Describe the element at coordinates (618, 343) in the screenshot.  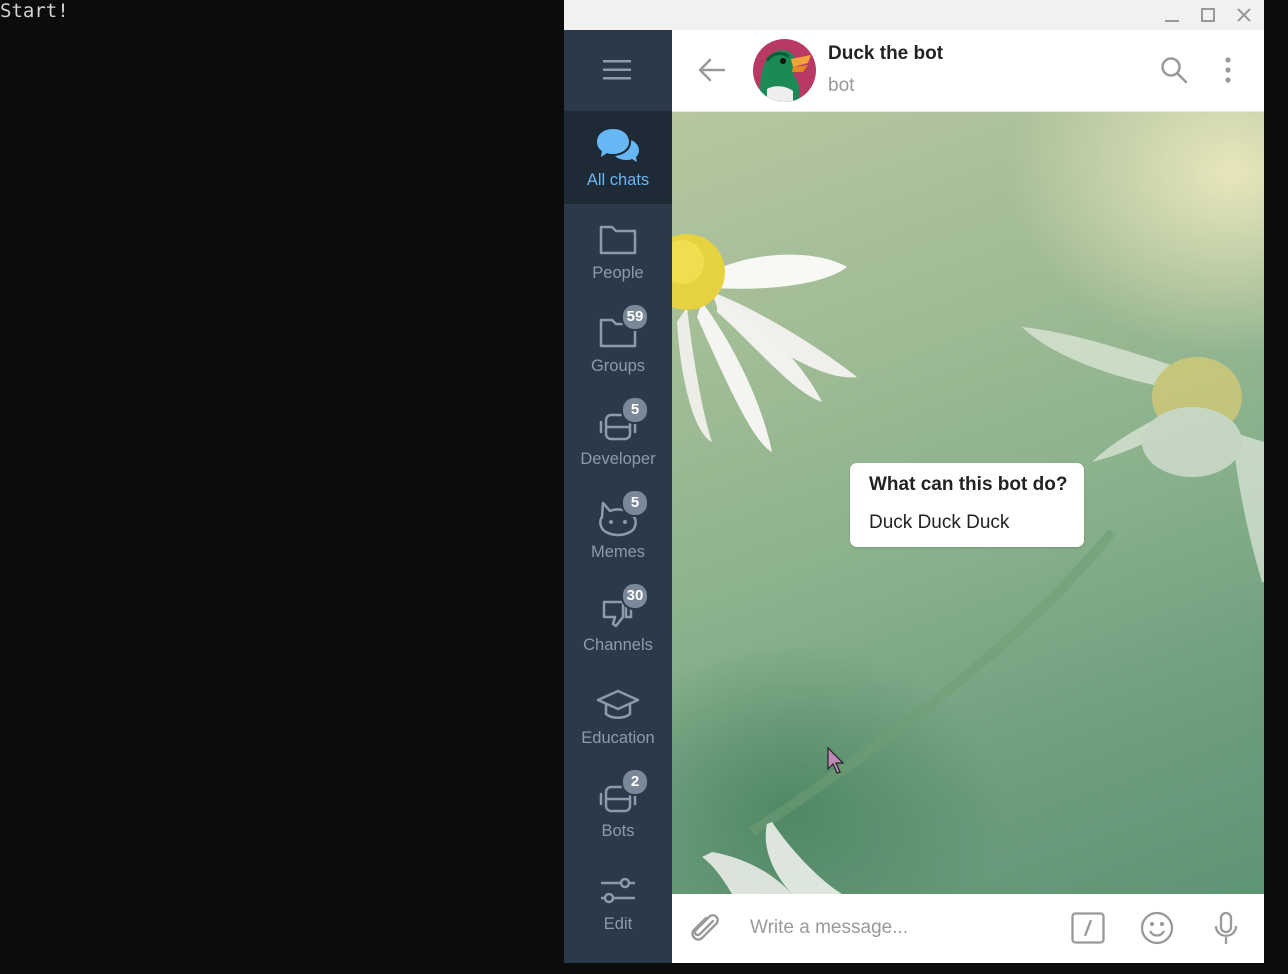
I see `folder-groups: 59 Groups` at that location.